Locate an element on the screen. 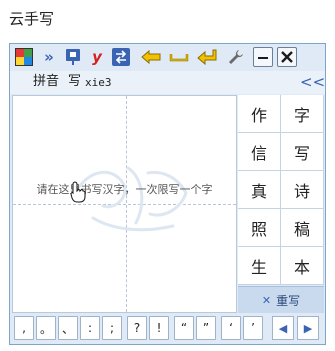  enter-icon is located at coordinates (207, 57).